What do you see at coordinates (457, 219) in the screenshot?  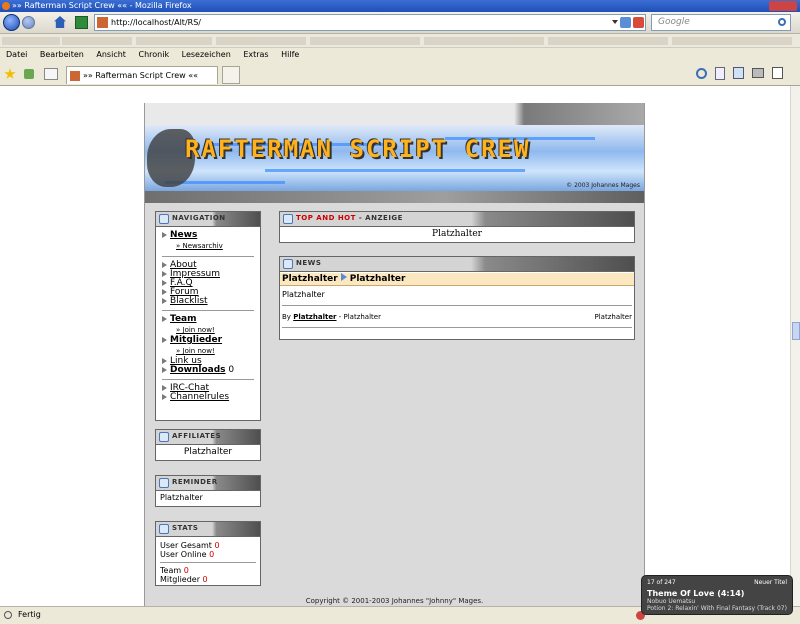 I see `top-and-hot-header: TOP AND HOT - ANZEIGE` at bounding box center [457, 219].